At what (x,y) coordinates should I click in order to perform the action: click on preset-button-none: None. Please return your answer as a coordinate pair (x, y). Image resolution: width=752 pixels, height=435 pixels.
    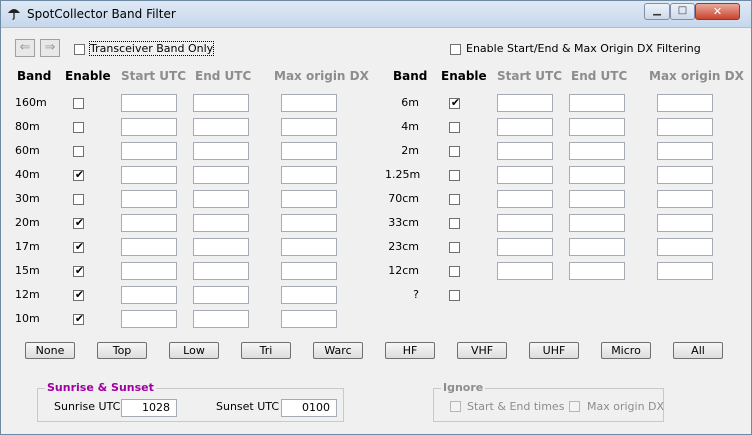
    Looking at the image, I should click on (50, 350).